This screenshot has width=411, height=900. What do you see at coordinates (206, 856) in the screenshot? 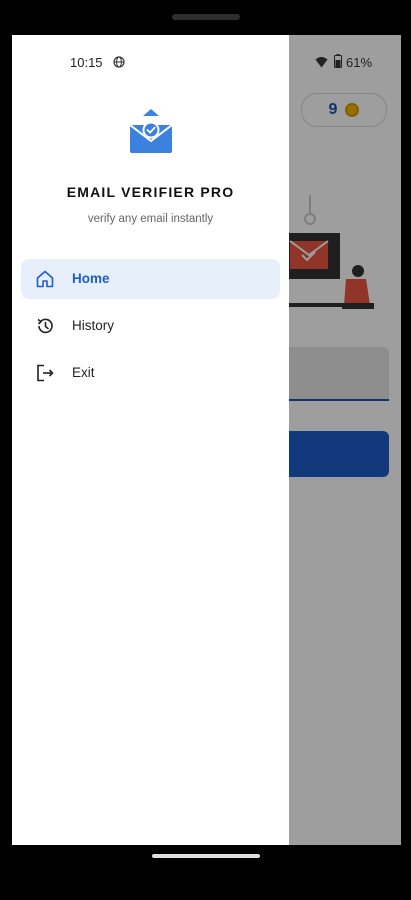
I see `gesture-home-bar` at bounding box center [206, 856].